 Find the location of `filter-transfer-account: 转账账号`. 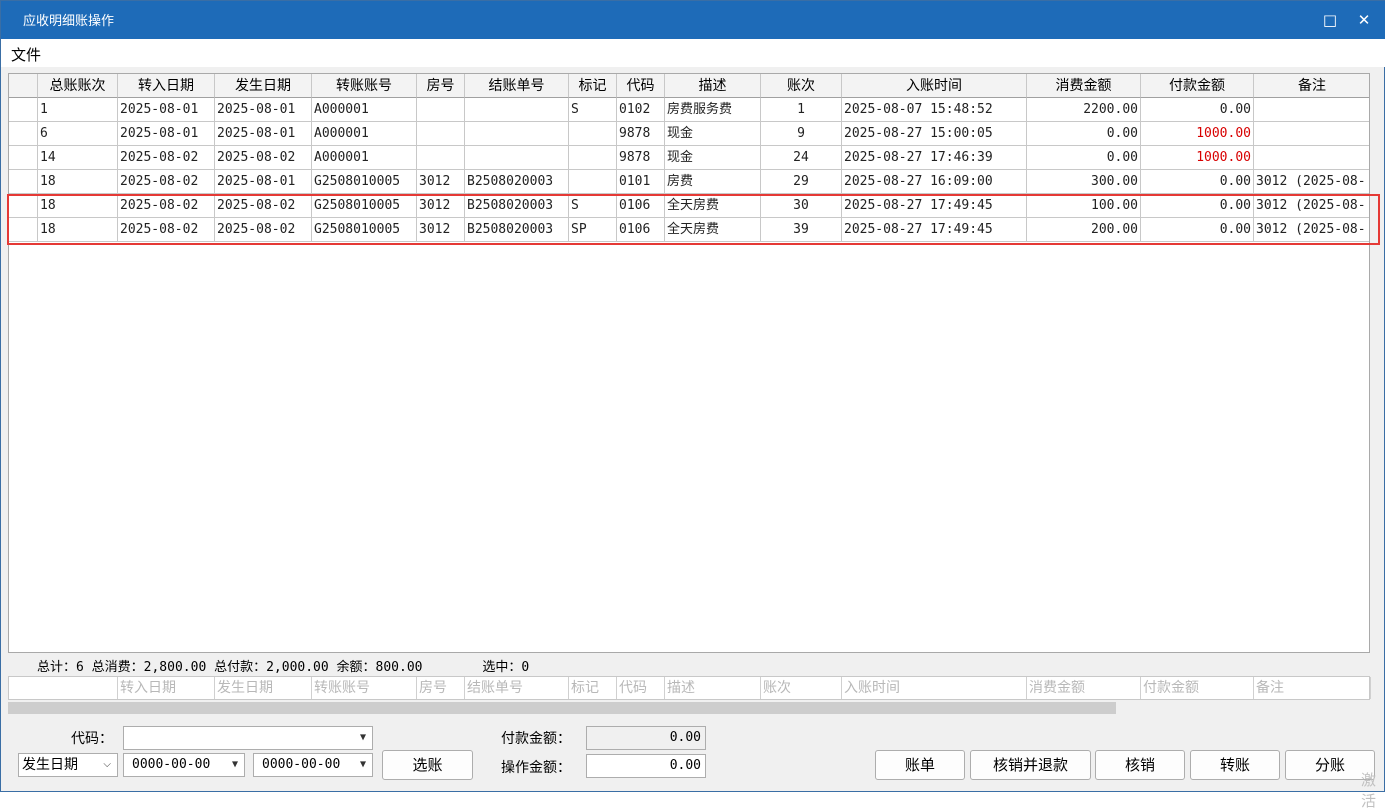

filter-transfer-account: 转账账号 is located at coordinates (364, 688).